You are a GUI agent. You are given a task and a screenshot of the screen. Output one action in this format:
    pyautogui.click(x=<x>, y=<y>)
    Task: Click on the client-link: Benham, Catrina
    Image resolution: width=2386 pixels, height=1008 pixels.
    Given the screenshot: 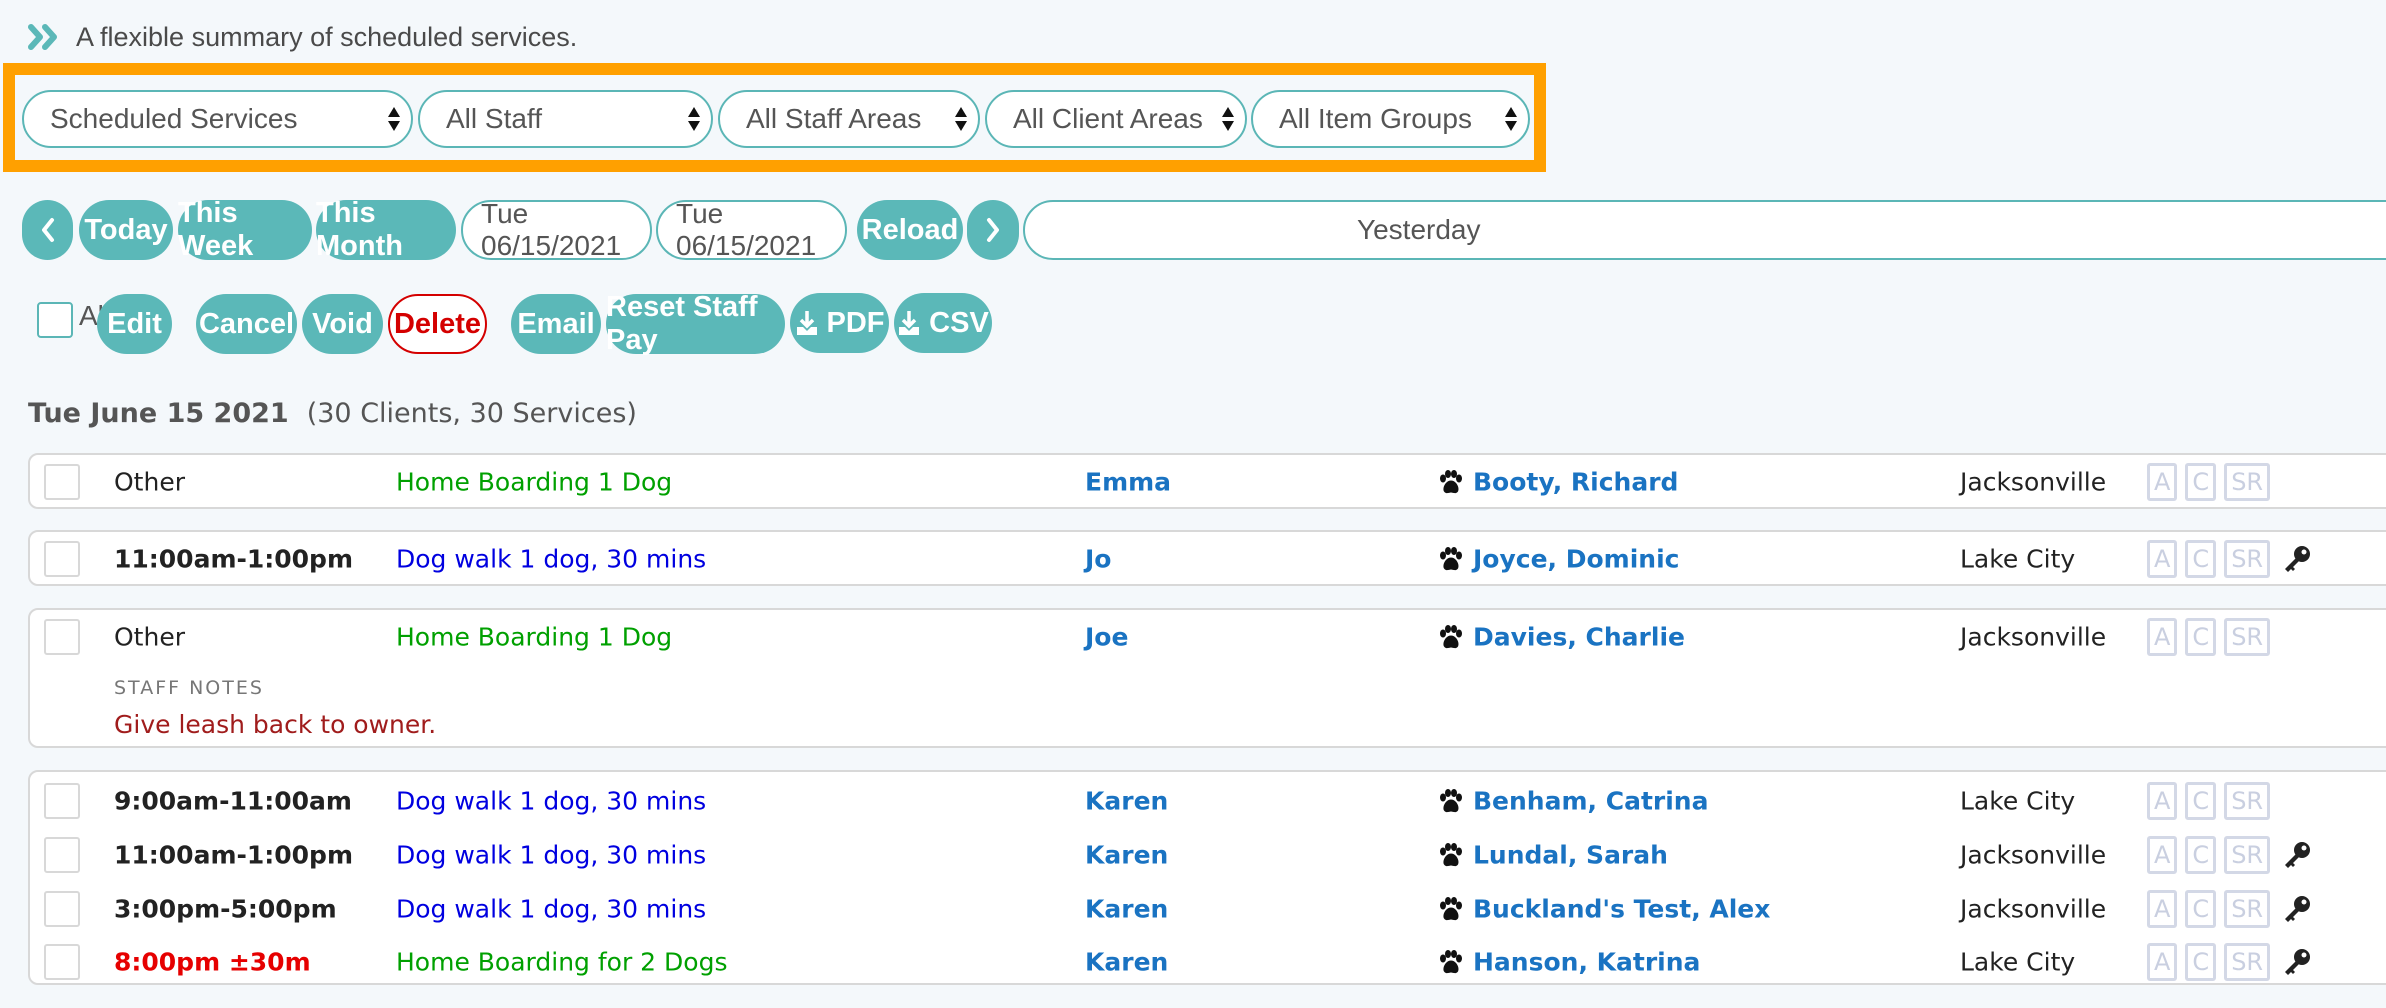 What is the action you would take?
    pyautogui.click(x=1572, y=801)
    